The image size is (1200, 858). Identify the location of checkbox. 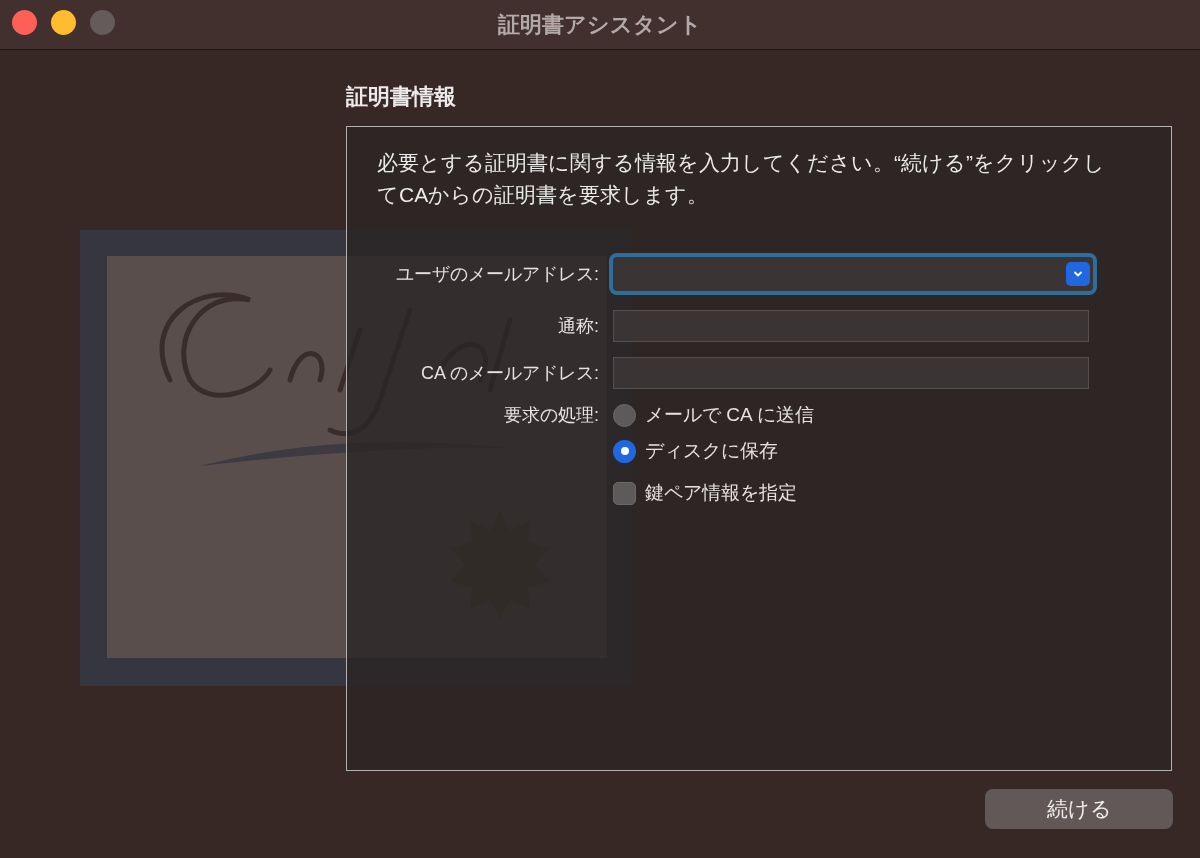
(624, 493).